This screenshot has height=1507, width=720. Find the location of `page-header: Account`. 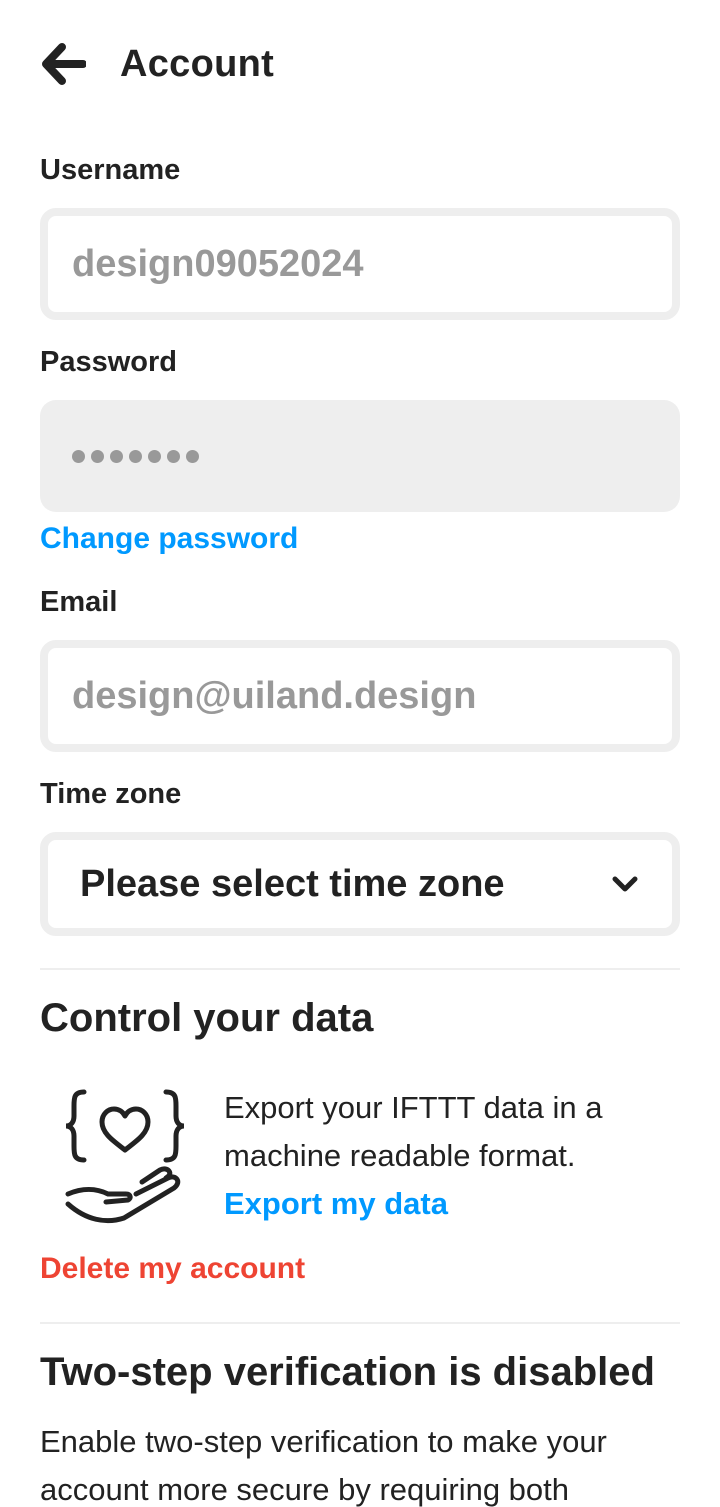

page-header: Account is located at coordinates (157, 64).